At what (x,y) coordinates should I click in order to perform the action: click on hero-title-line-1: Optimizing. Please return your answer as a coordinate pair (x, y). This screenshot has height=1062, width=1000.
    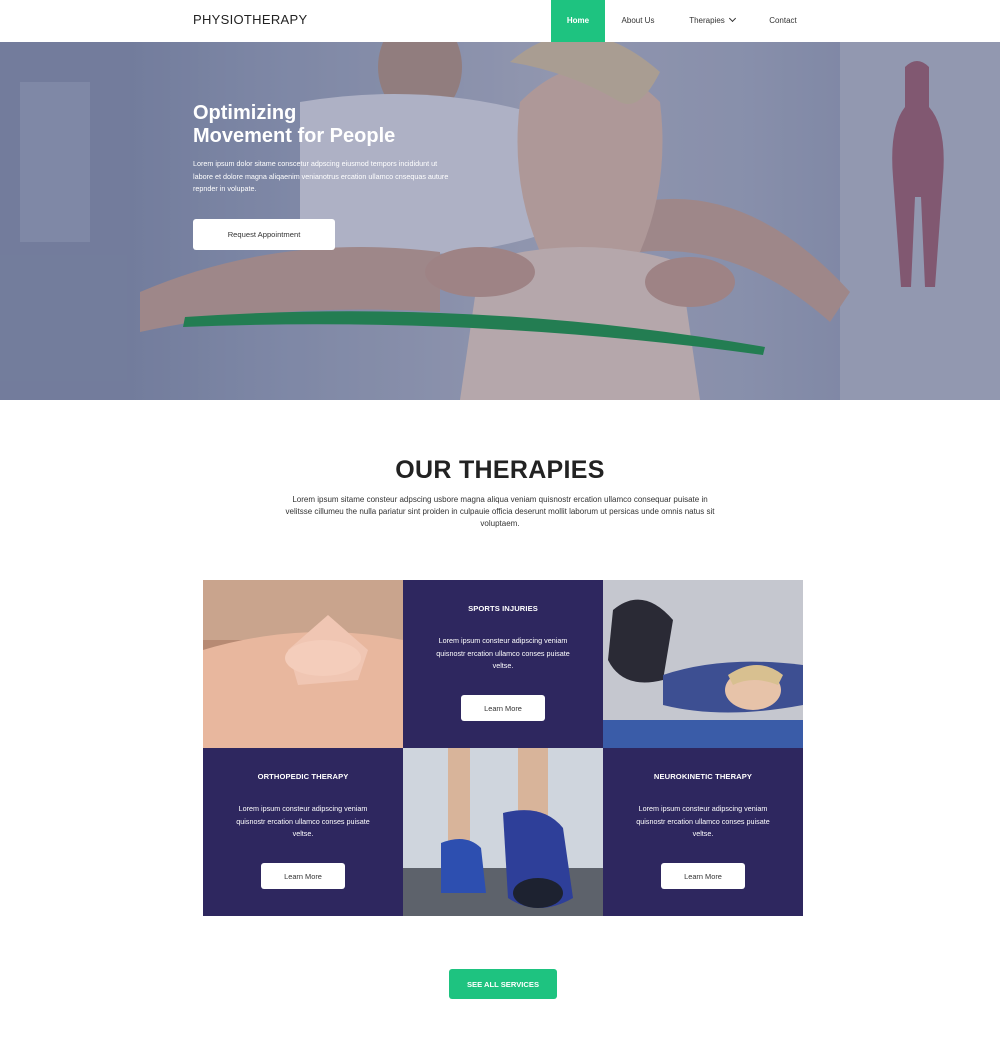
    Looking at the image, I should click on (245, 113).